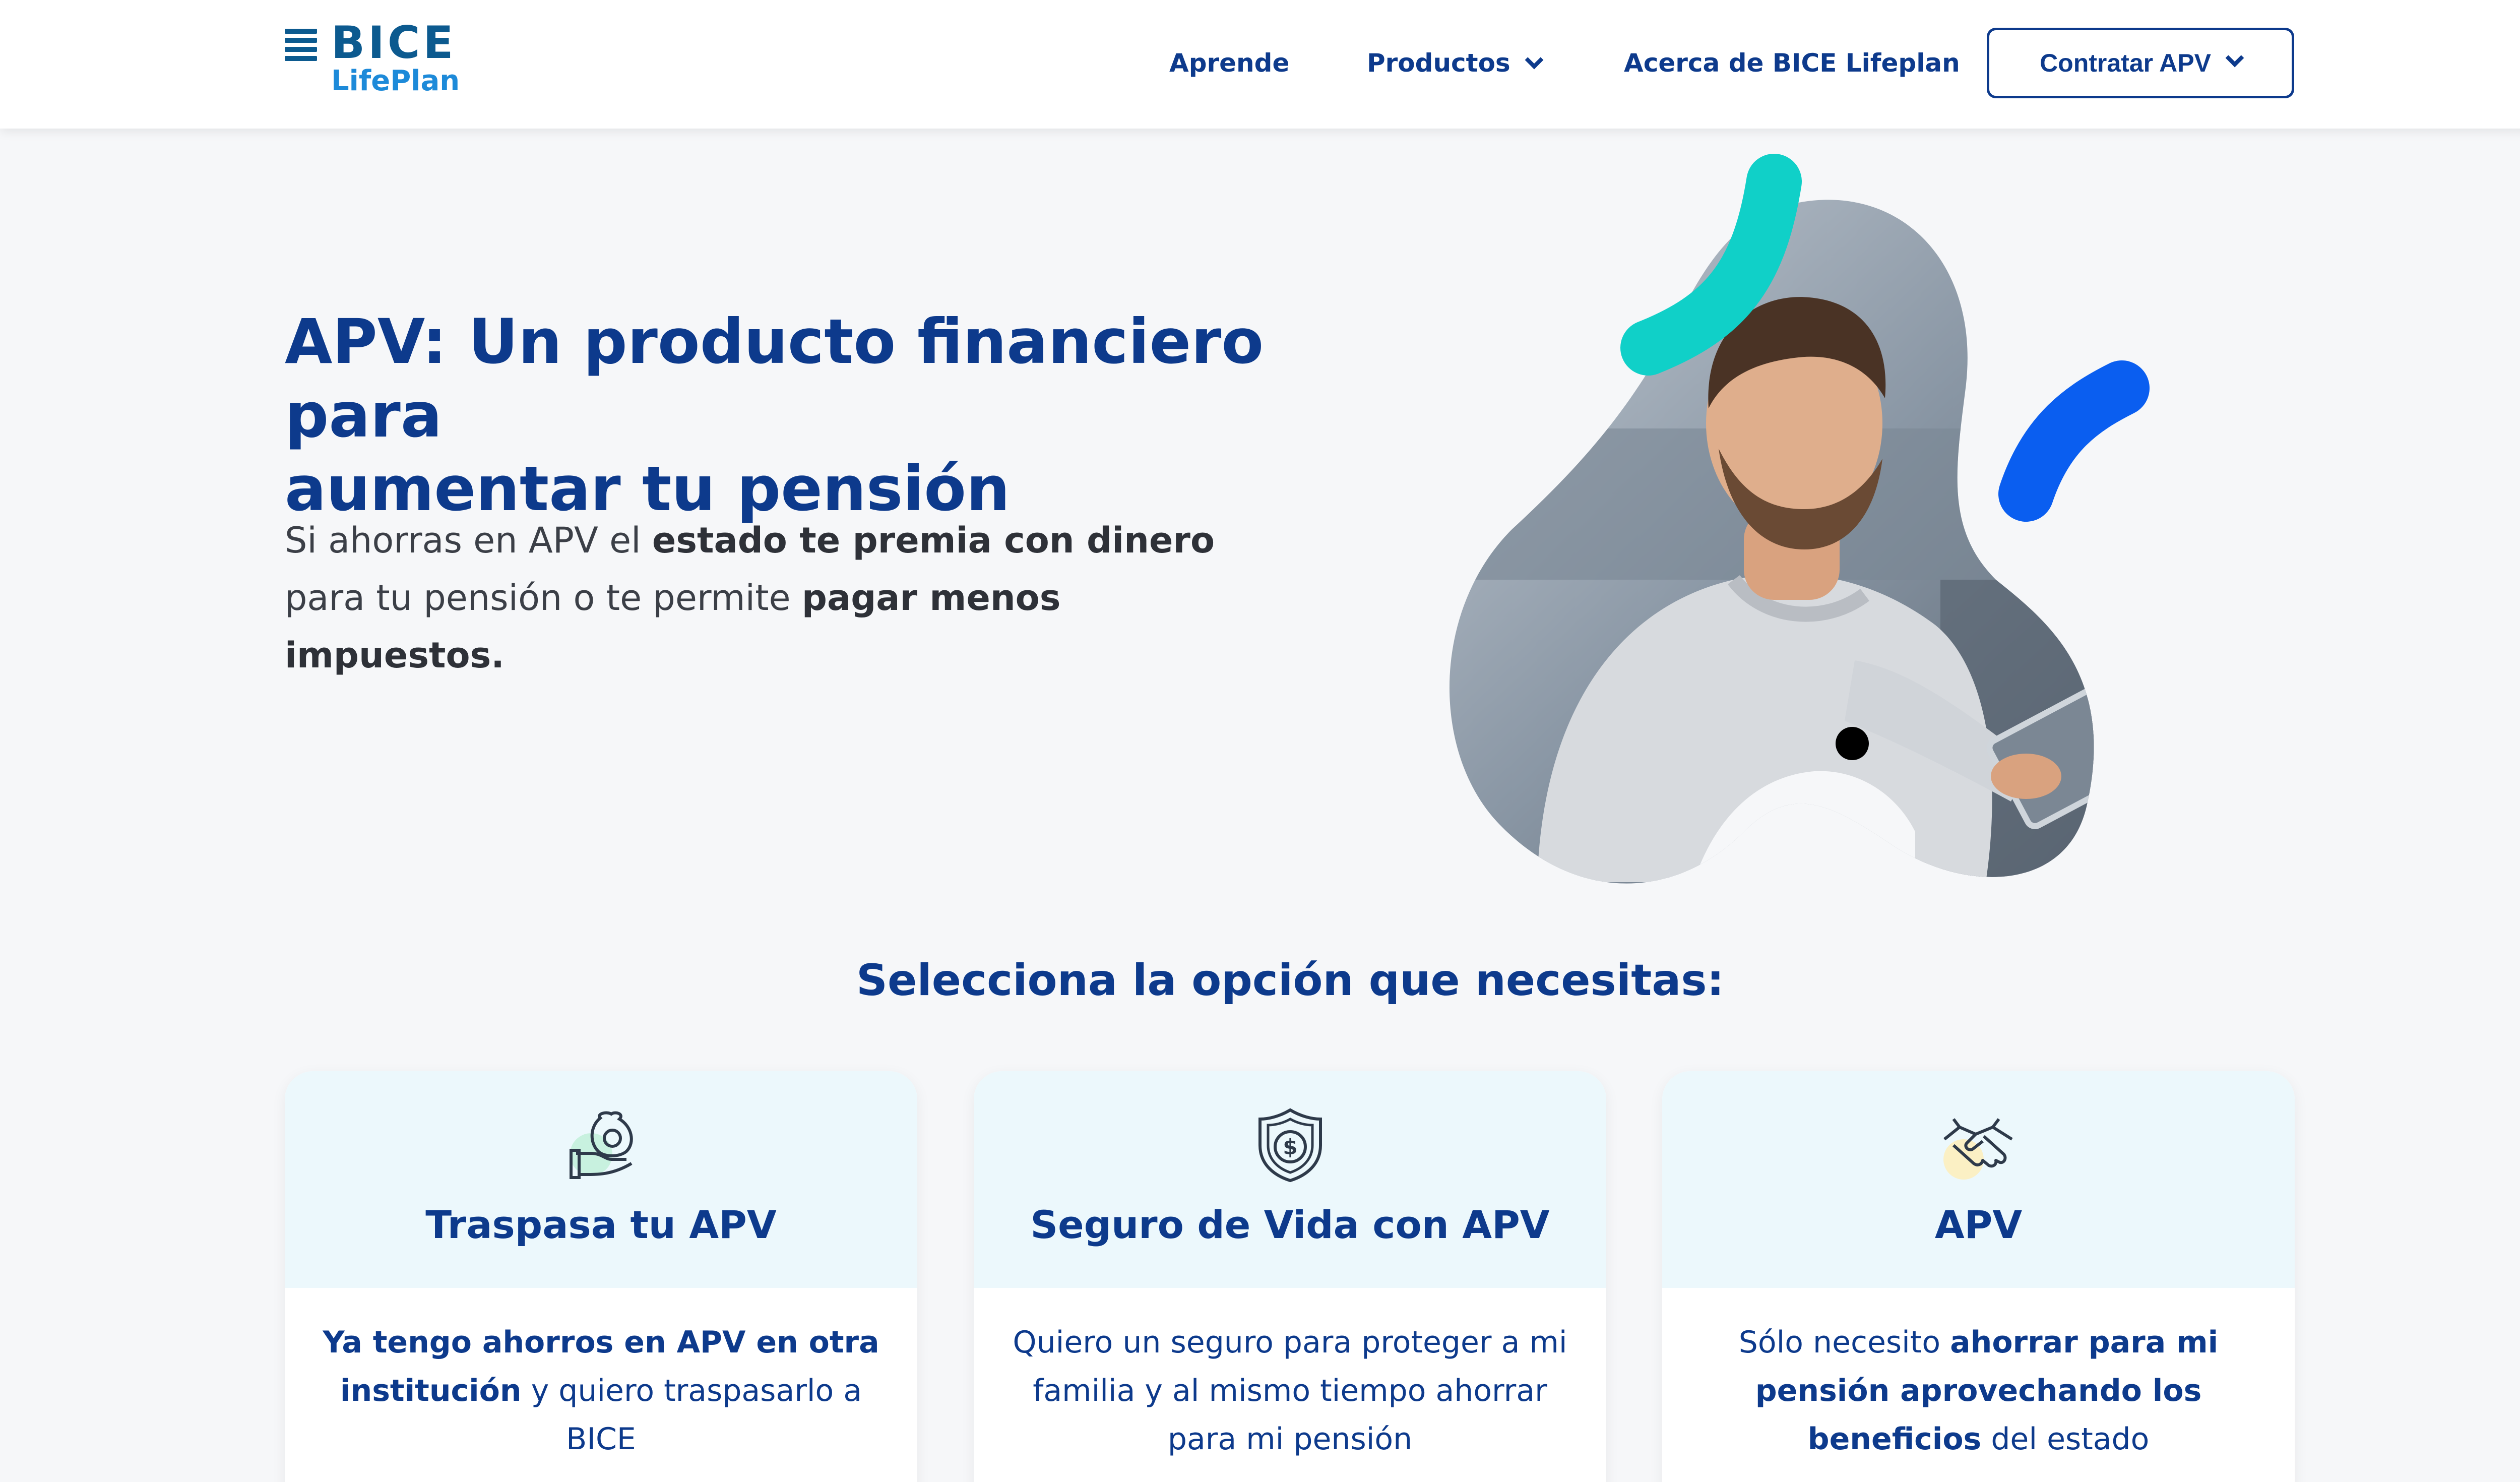  What do you see at coordinates (1844, 1342) in the screenshot?
I see `card-text-1: Sólo necesito` at bounding box center [1844, 1342].